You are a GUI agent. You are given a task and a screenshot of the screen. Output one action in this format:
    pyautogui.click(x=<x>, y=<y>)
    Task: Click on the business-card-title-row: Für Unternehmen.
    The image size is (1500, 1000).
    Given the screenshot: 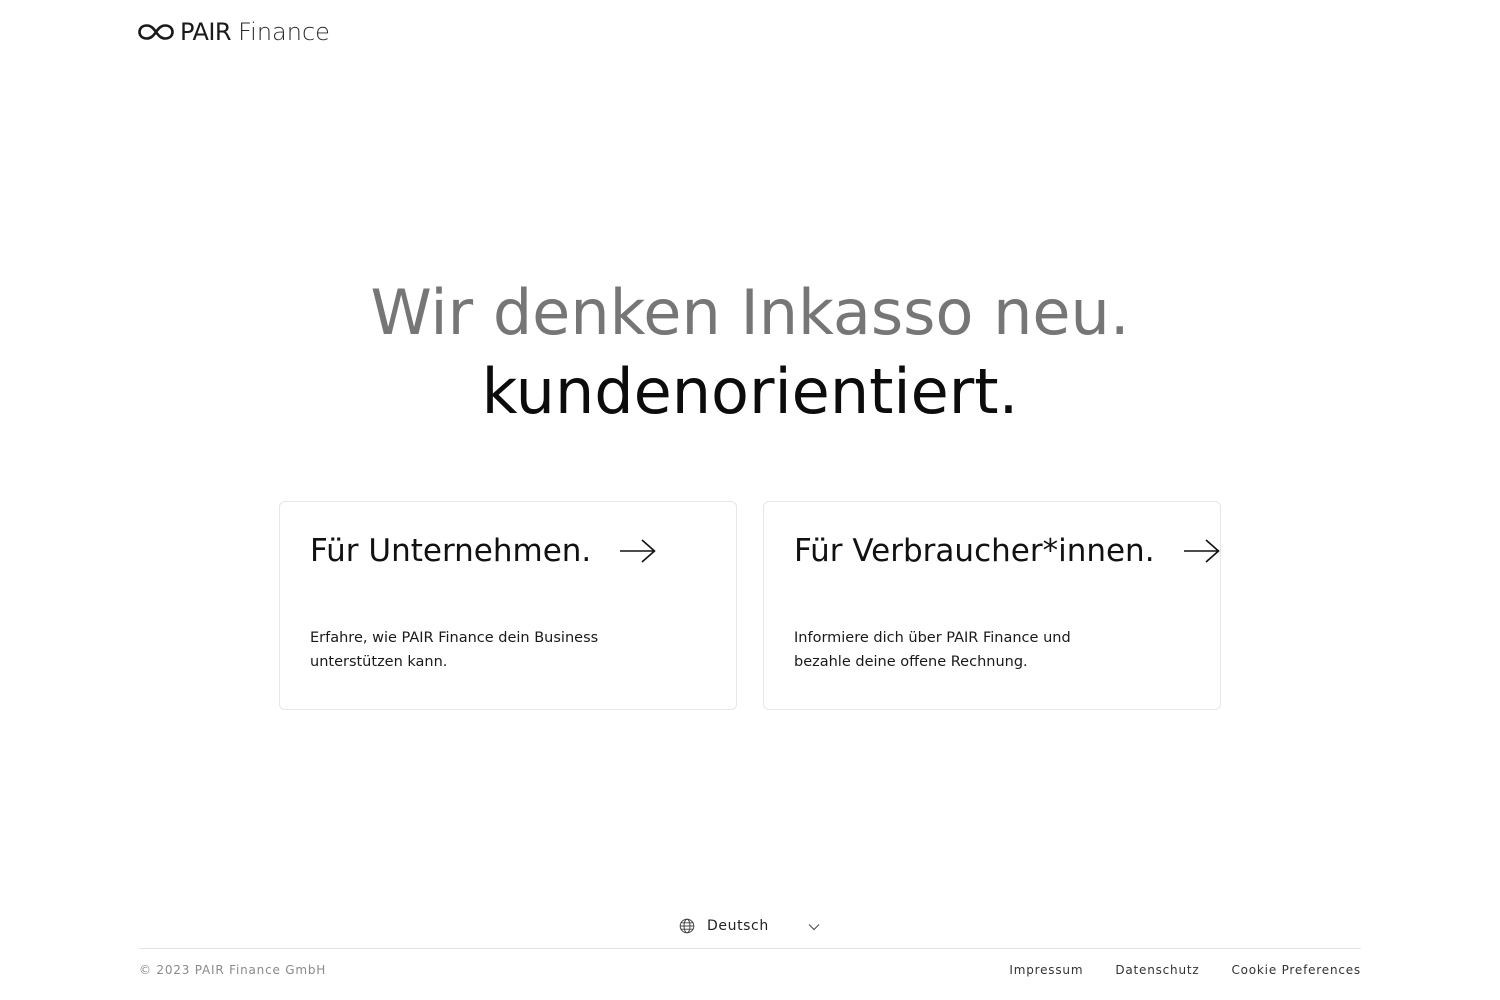 What is the action you would take?
    pyautogui.click(x=483, y=551)
    